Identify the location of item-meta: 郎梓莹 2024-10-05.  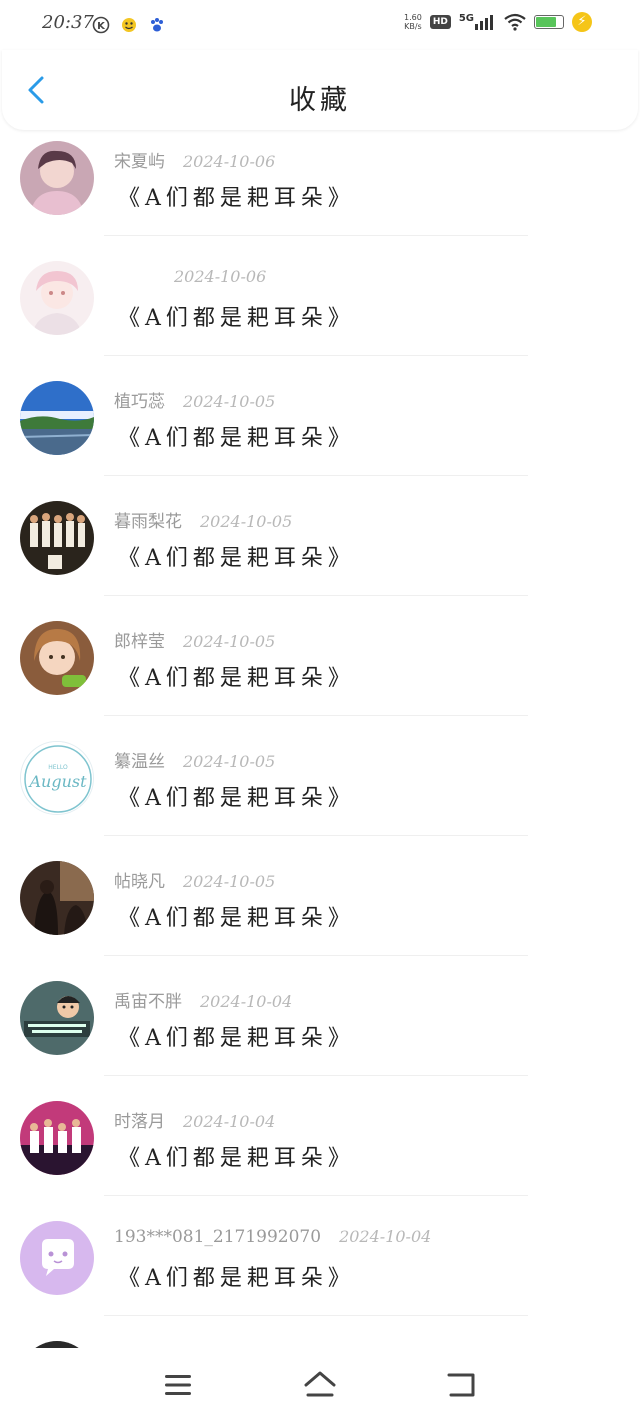
(194, 639).